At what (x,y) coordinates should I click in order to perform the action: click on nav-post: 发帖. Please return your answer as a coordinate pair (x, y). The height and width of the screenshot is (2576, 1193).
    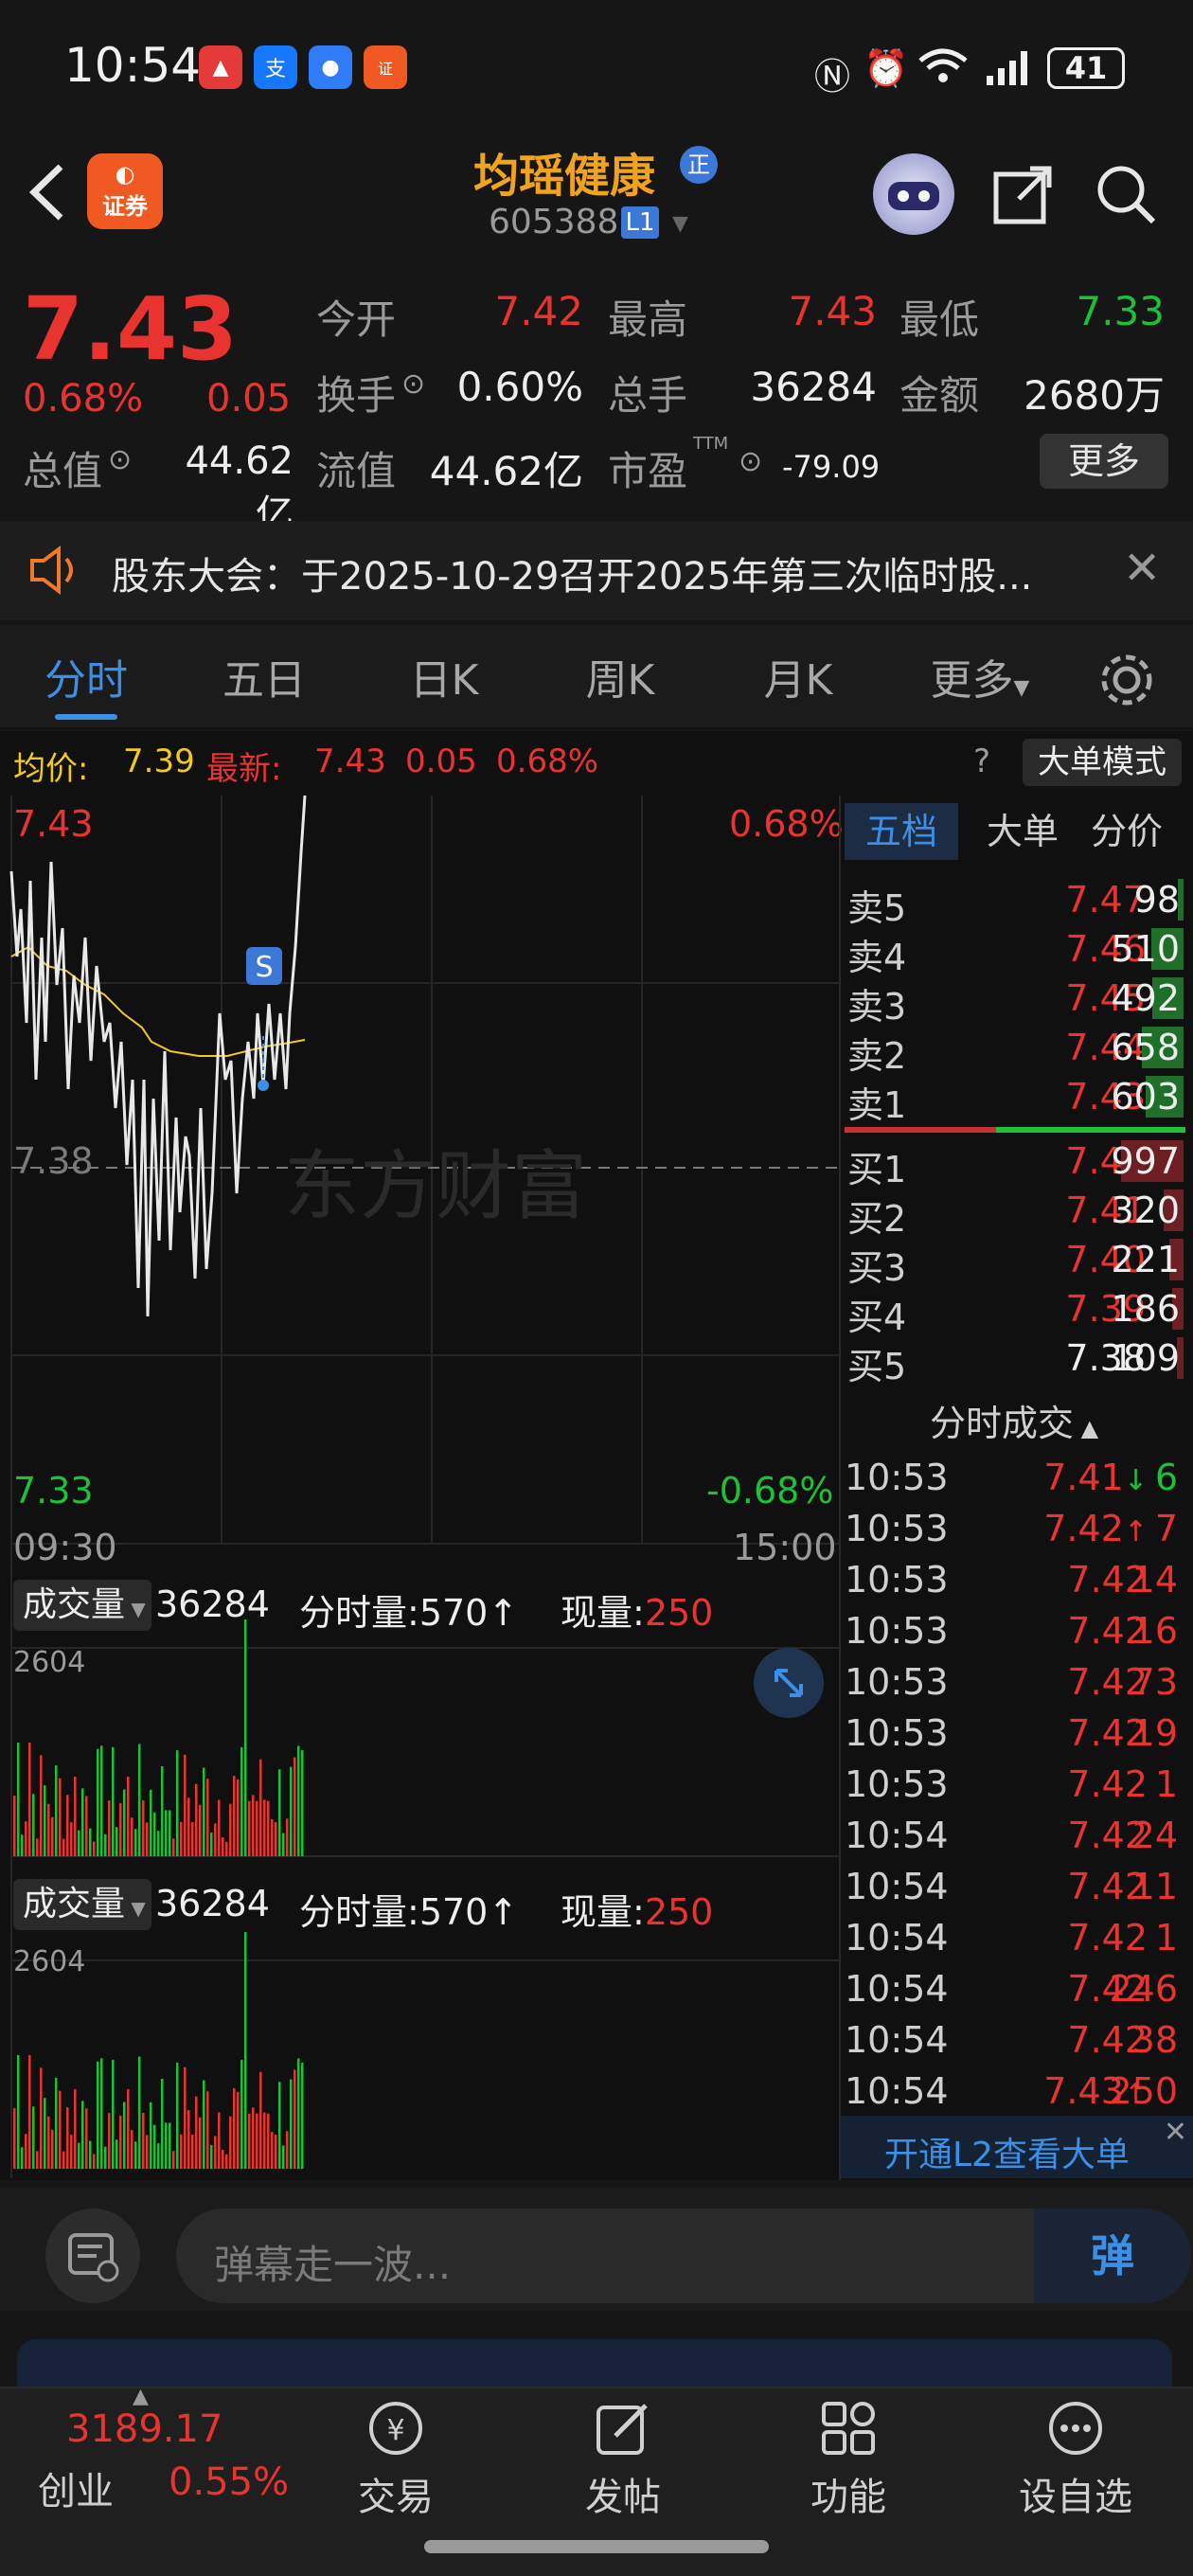
    Looking at the image, I should click on (623, 2459).